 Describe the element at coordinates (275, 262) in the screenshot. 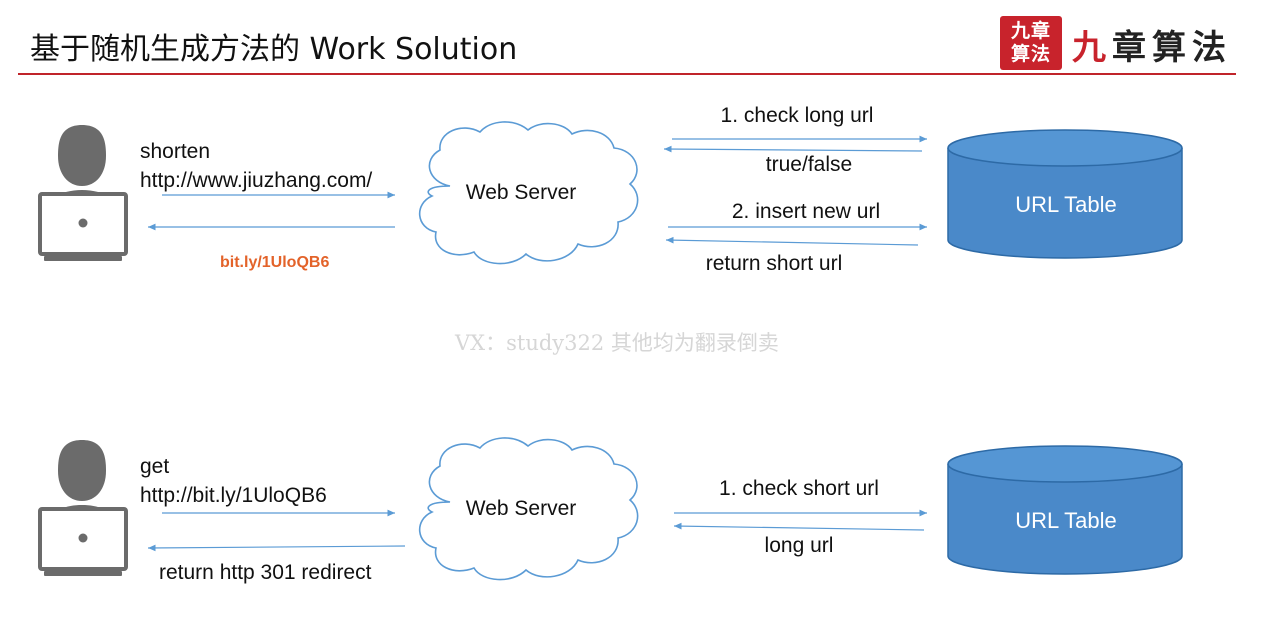

I see `short-url-response-label: bit.ly/1UloQB6` at that location.